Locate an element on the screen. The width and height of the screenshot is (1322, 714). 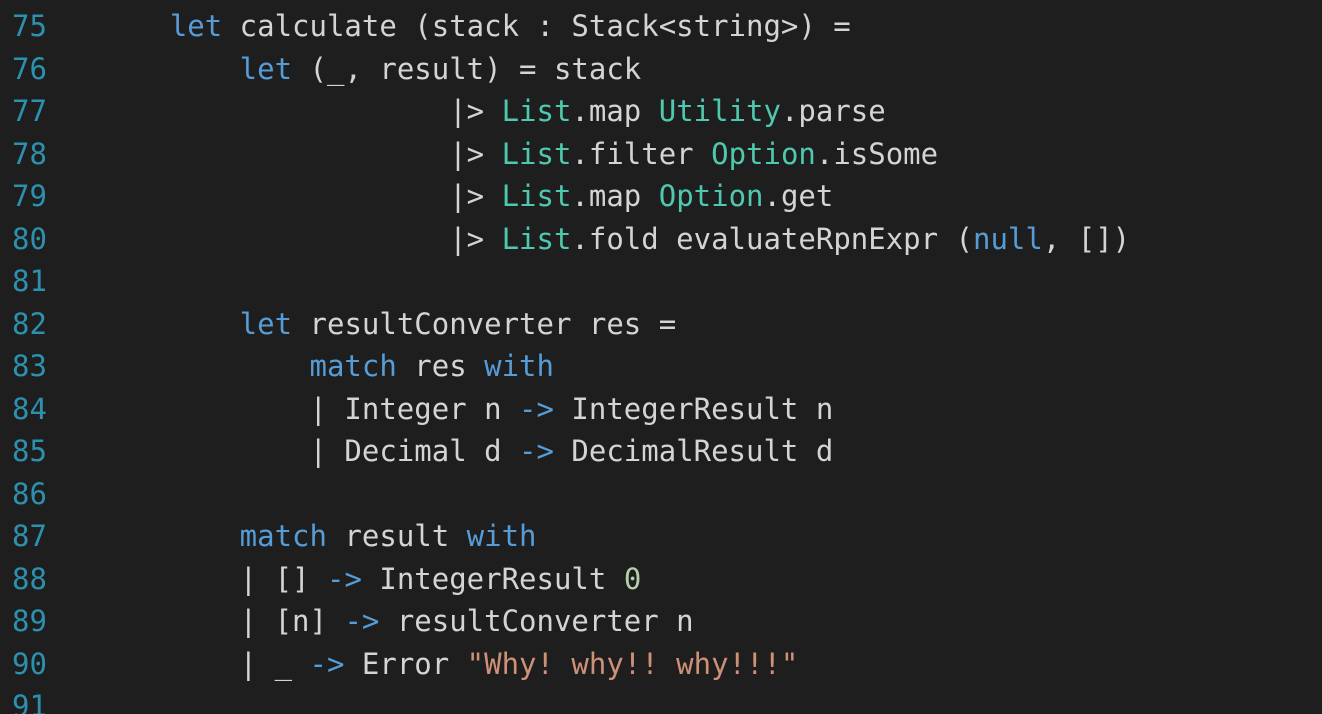
line-number: 78 is located at coordinates (29, 153).